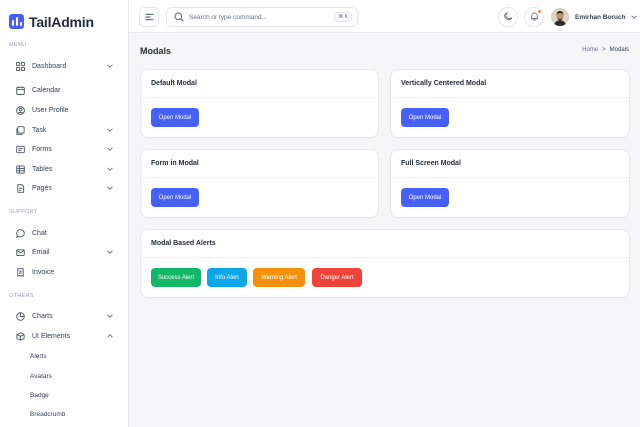 Image resolution: width=640 pixels, height=427 pixels. Describe the element at coordinates (337, 277) in the screenshot. I see `danger-alert-button: Danger Alert` at that location.